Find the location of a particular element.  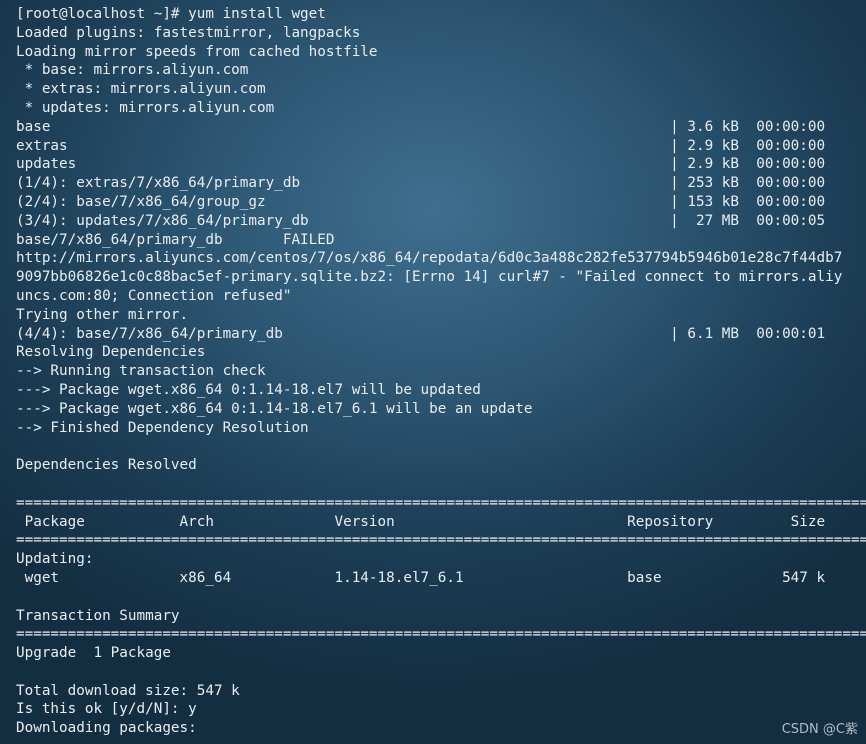

terminal-line: --> Finished Dependency Resolution is located at coordinates (162, 427).